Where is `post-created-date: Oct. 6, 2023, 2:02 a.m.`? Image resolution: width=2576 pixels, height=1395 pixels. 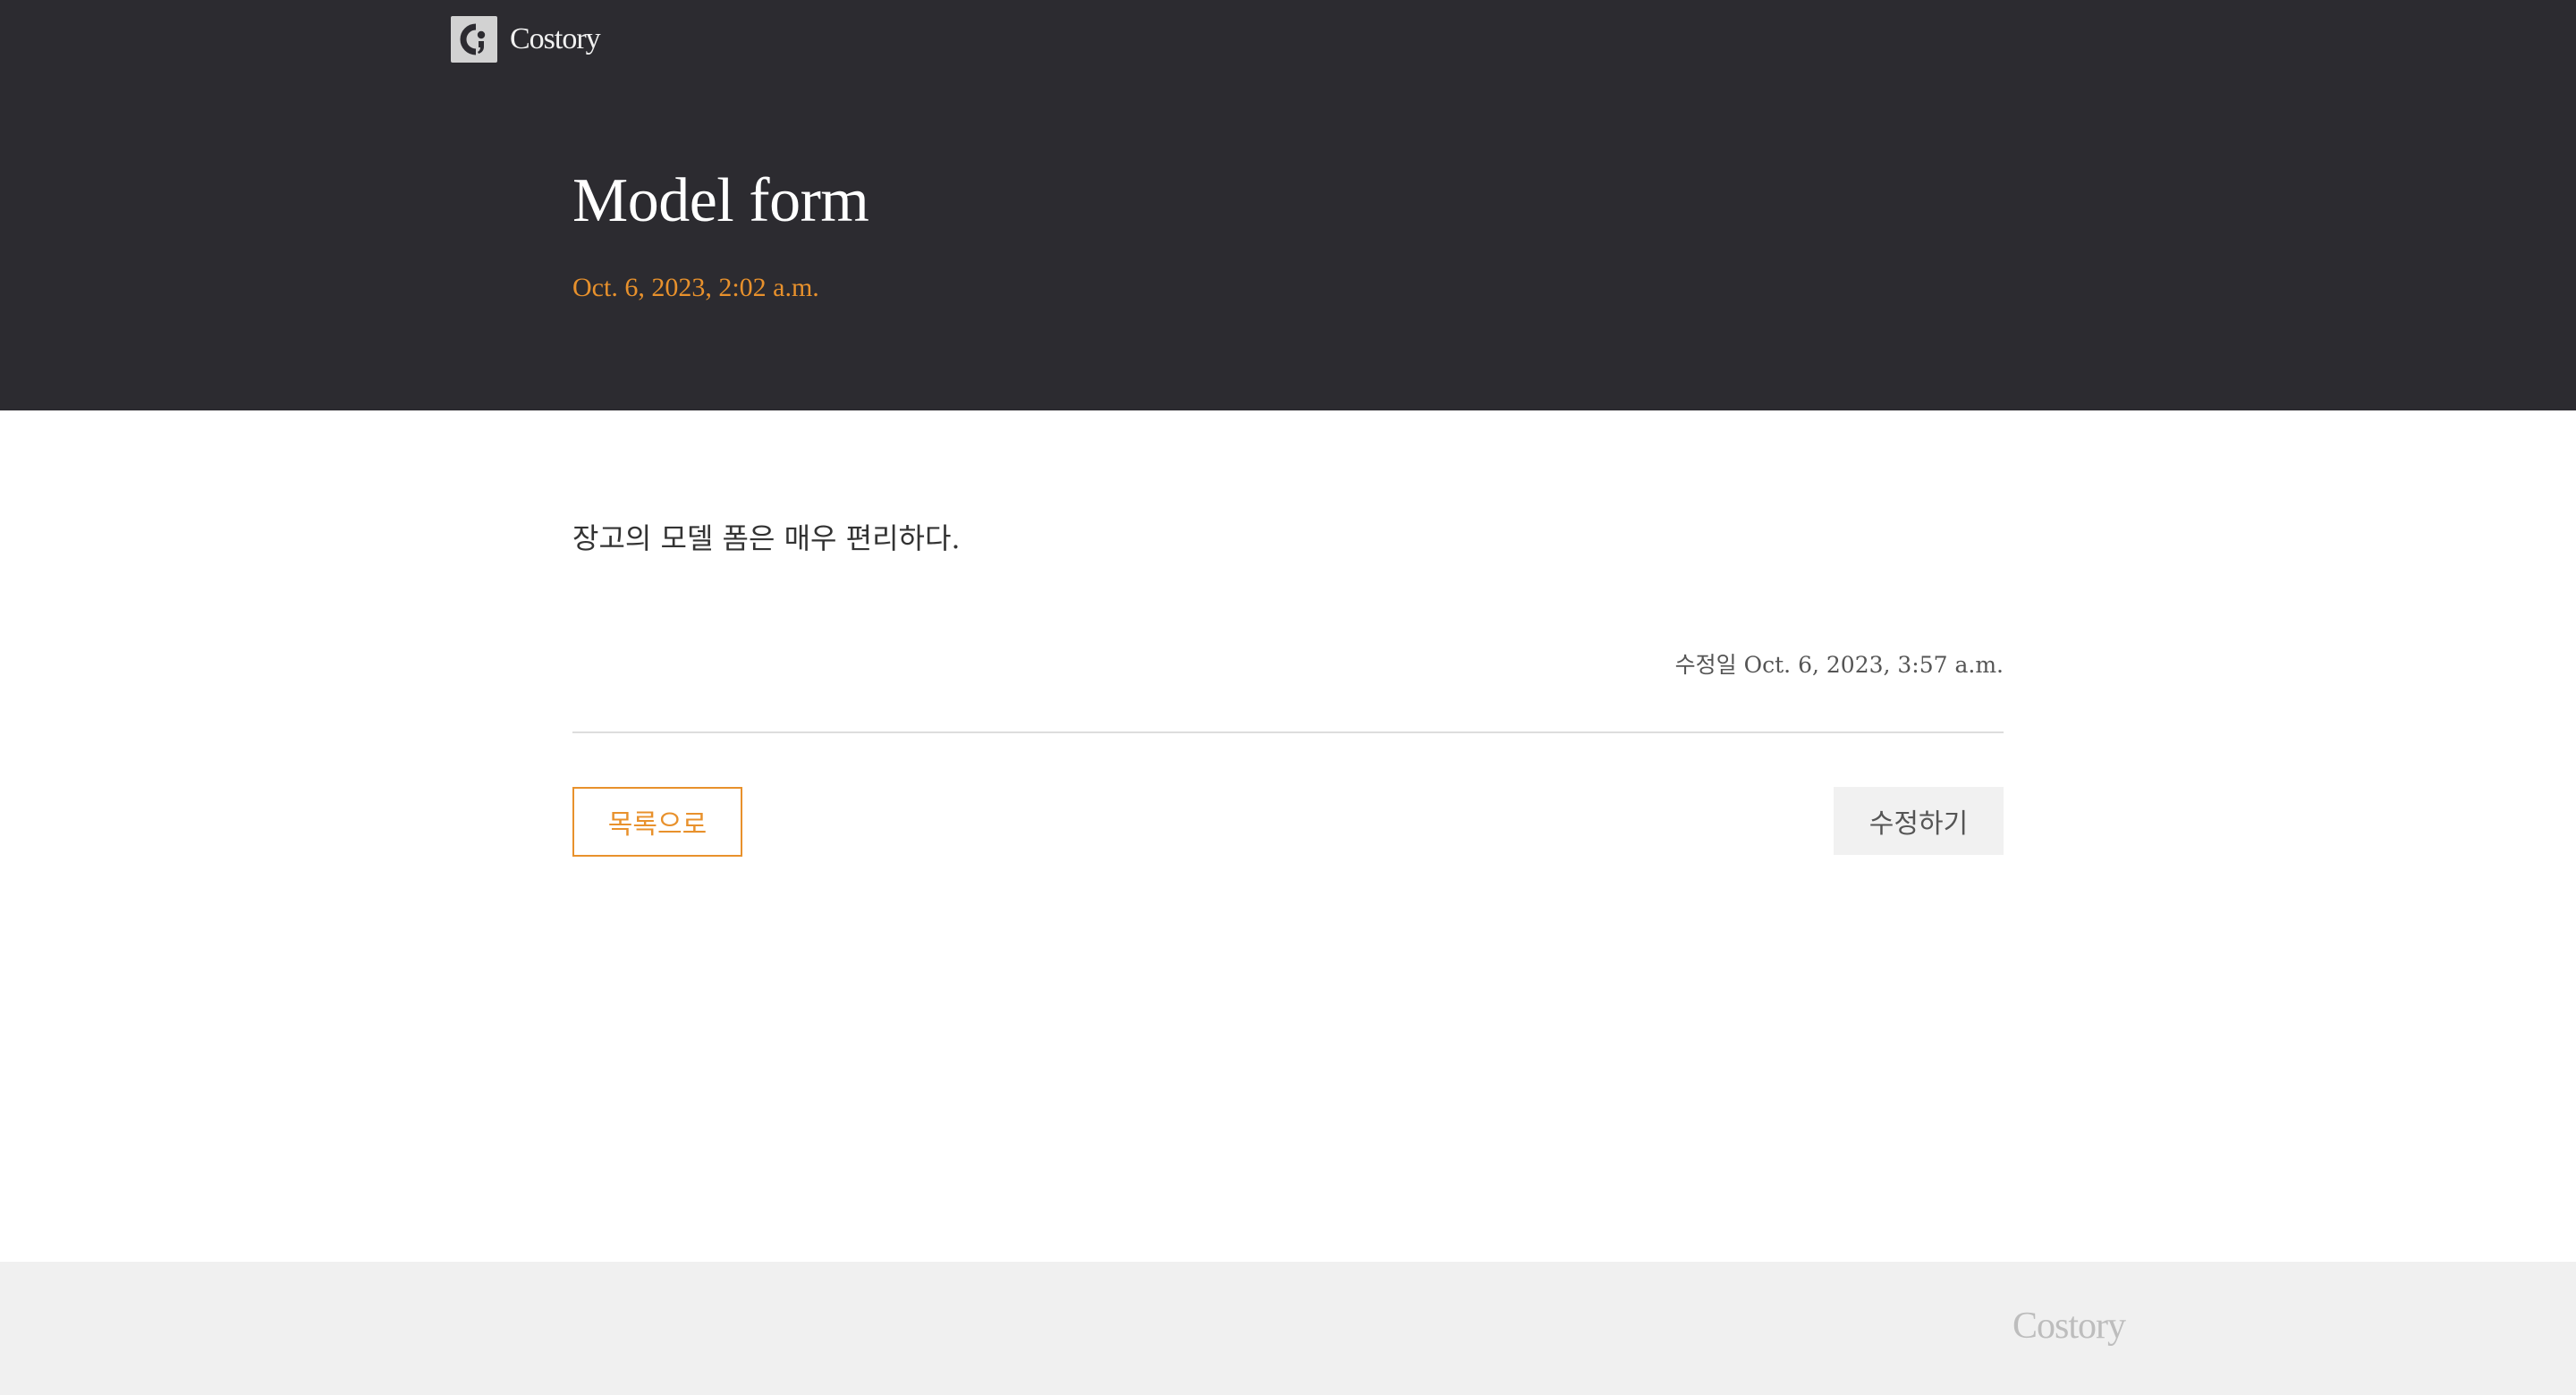 post-created-date: Oct. 6, 2023, 2:02 a.m. is located at coordinates (695, 287).